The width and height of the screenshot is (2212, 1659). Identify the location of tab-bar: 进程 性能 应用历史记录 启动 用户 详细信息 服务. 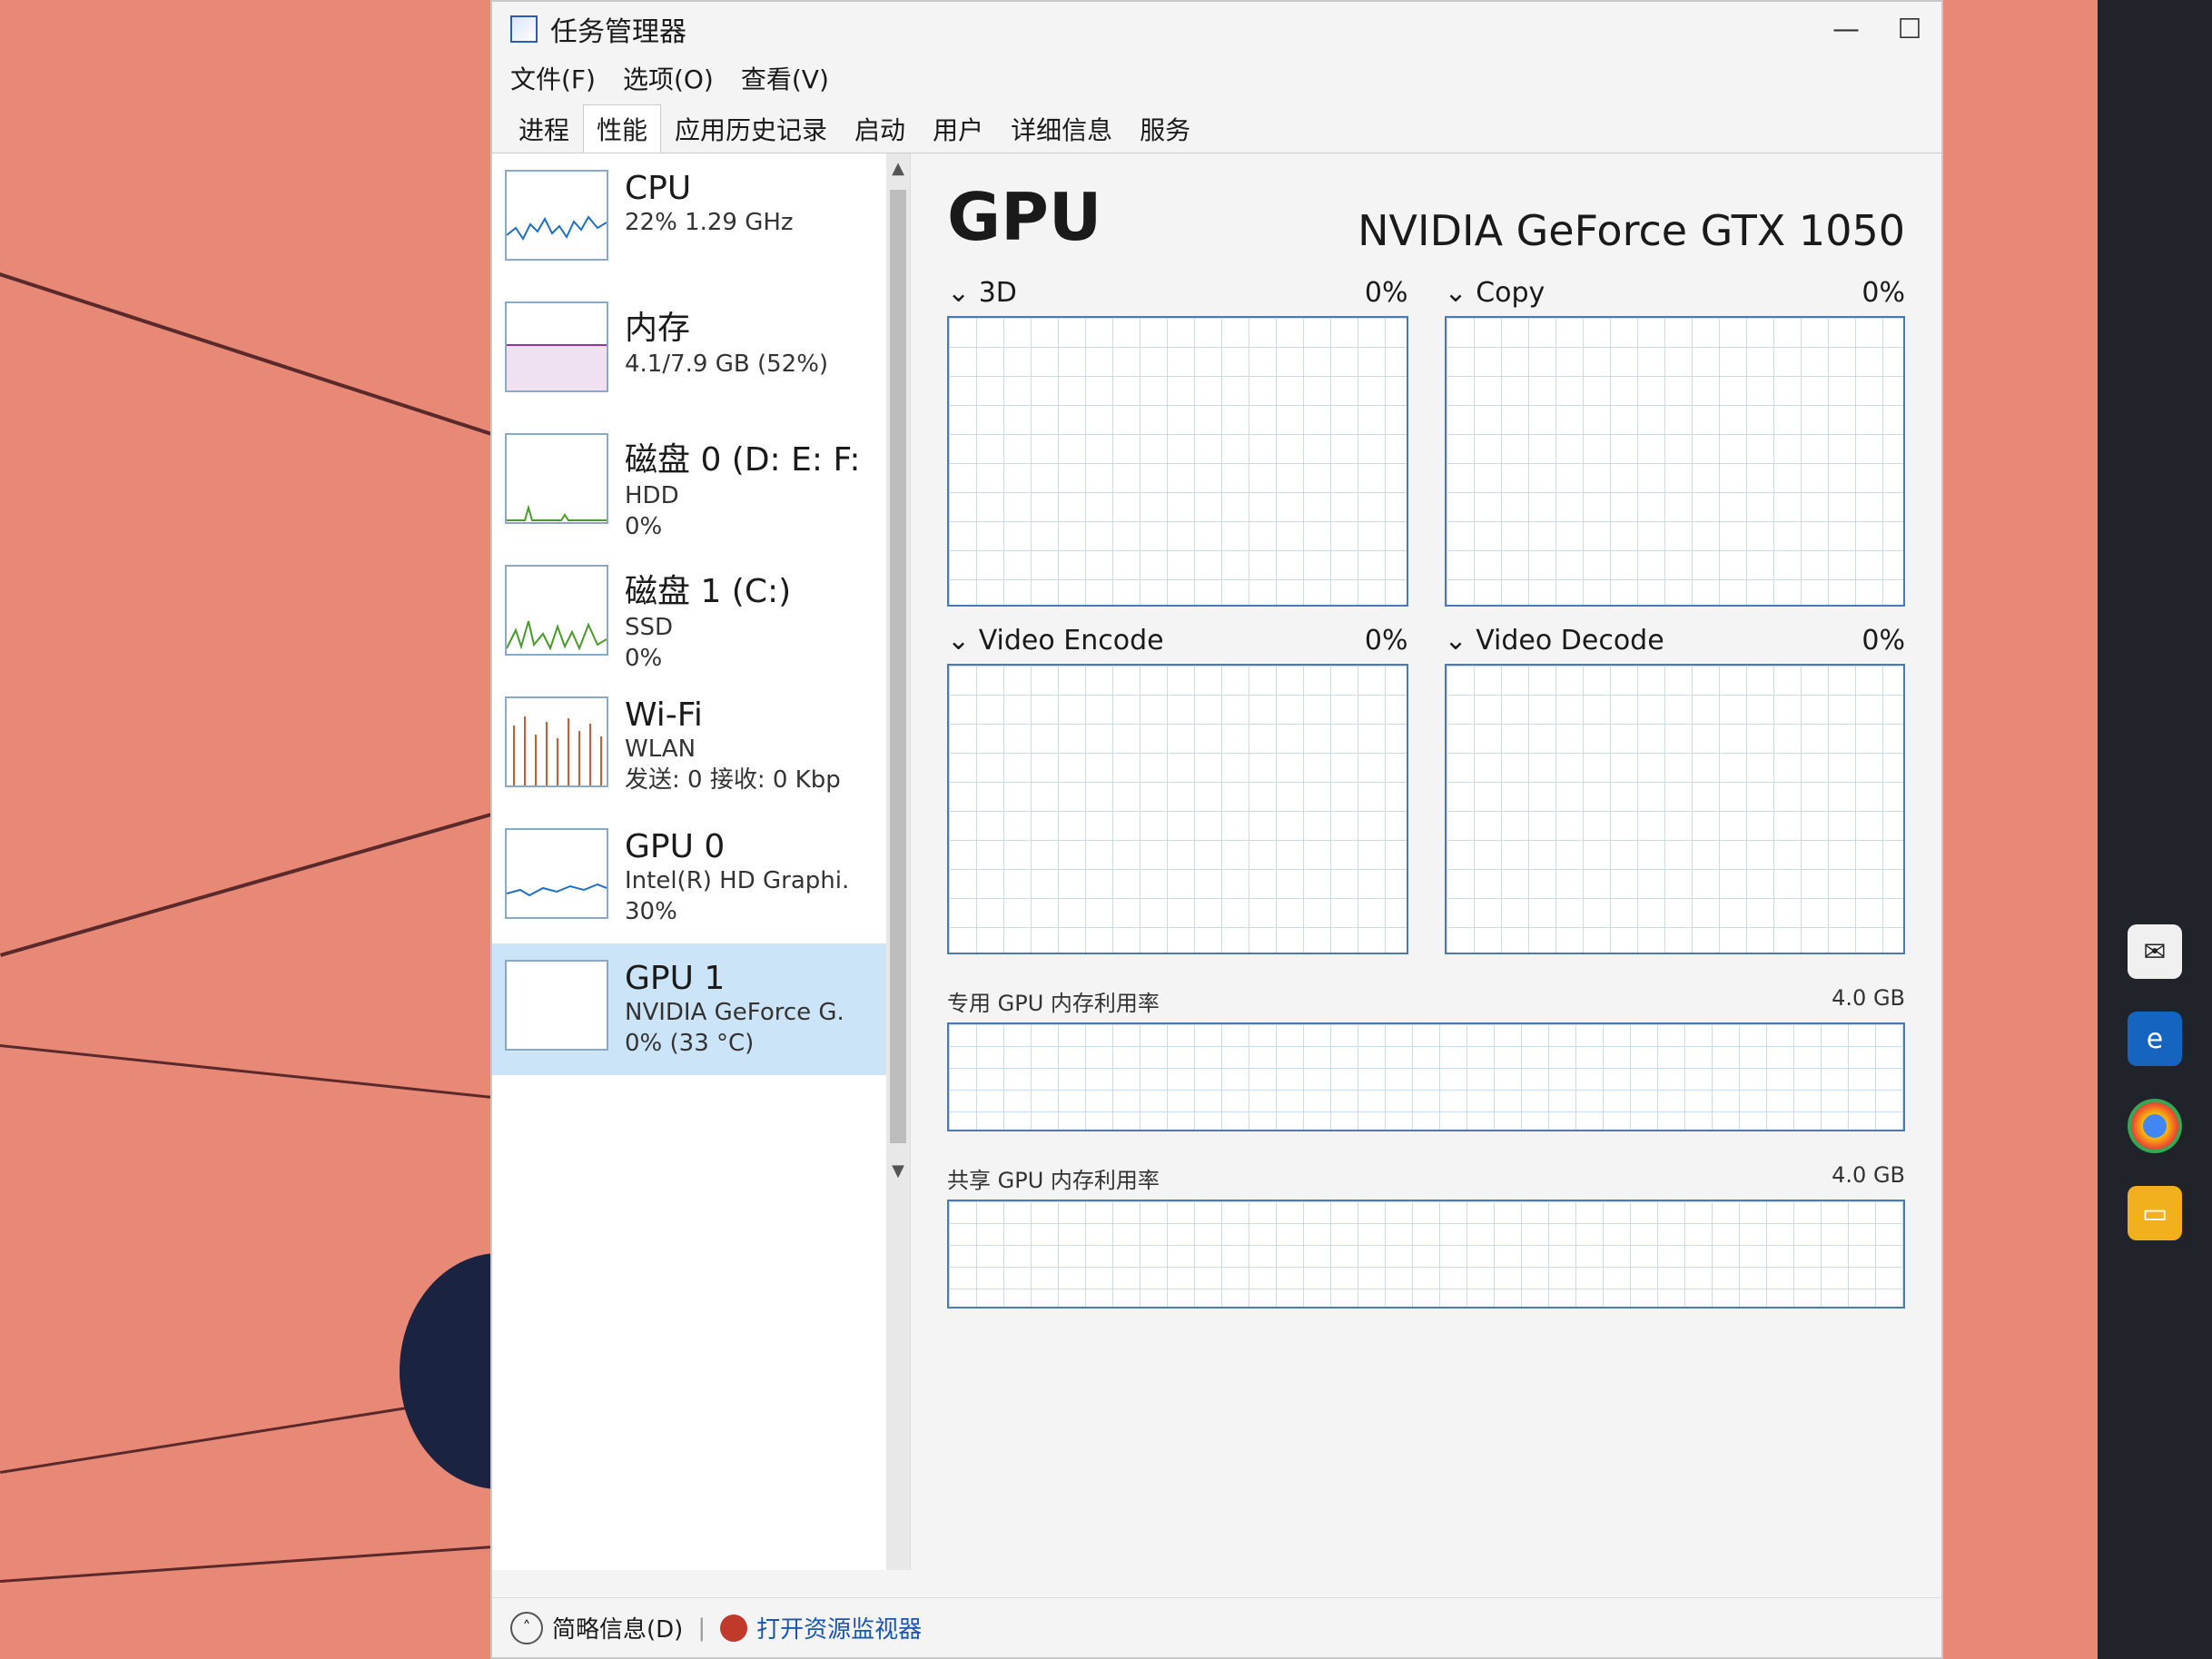
(1216, 126).